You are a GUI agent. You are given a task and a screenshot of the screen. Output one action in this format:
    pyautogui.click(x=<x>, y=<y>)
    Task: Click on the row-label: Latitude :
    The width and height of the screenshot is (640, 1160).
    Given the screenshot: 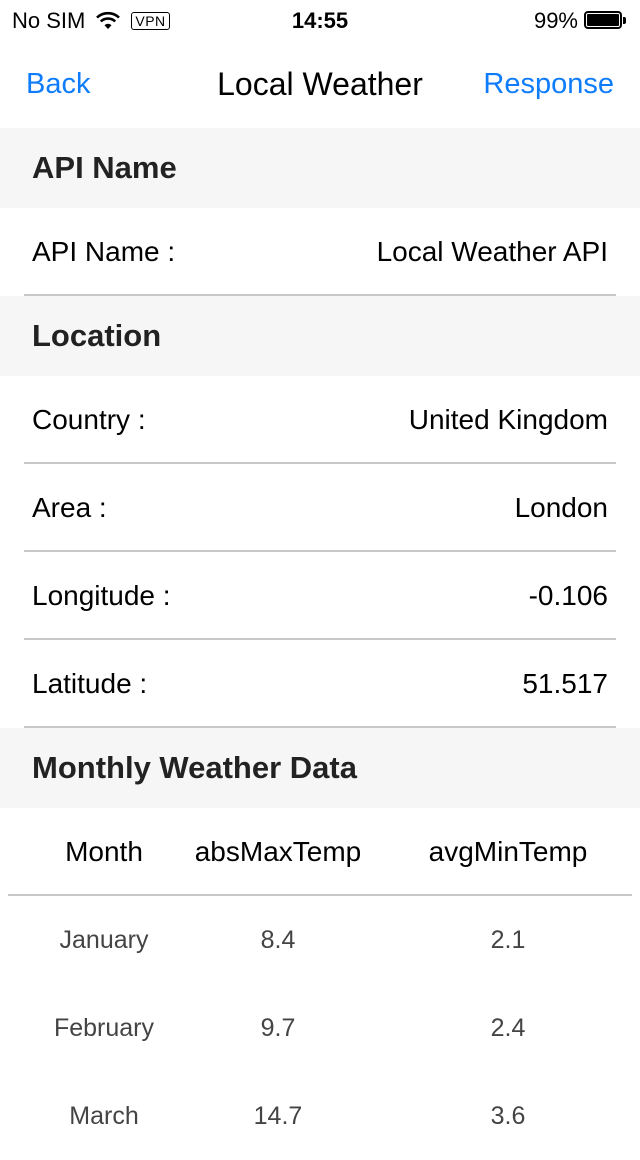 What is the action you would take?
    pyautogui.click(x=90, y=683)
    